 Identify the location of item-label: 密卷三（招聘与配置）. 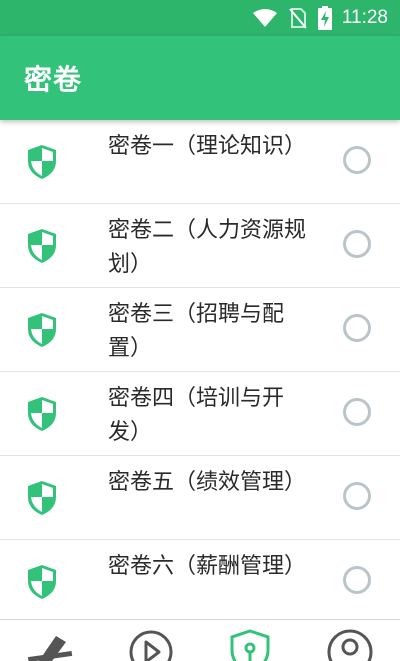
(196, 331).